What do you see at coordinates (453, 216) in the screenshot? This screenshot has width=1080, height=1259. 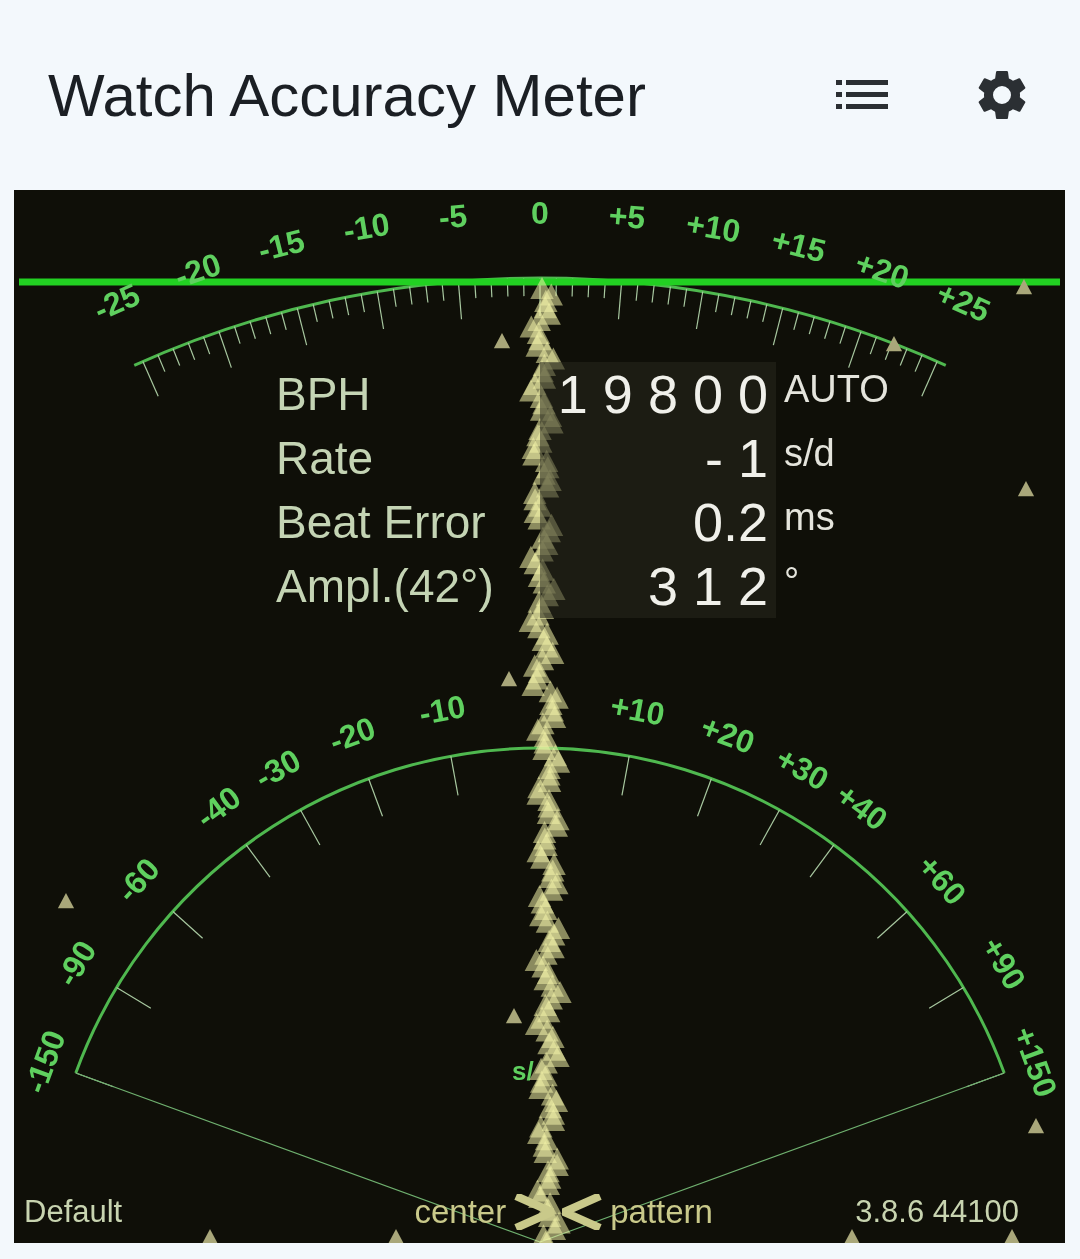 I see `scale-label: -5` at bounding box center [453, 216].